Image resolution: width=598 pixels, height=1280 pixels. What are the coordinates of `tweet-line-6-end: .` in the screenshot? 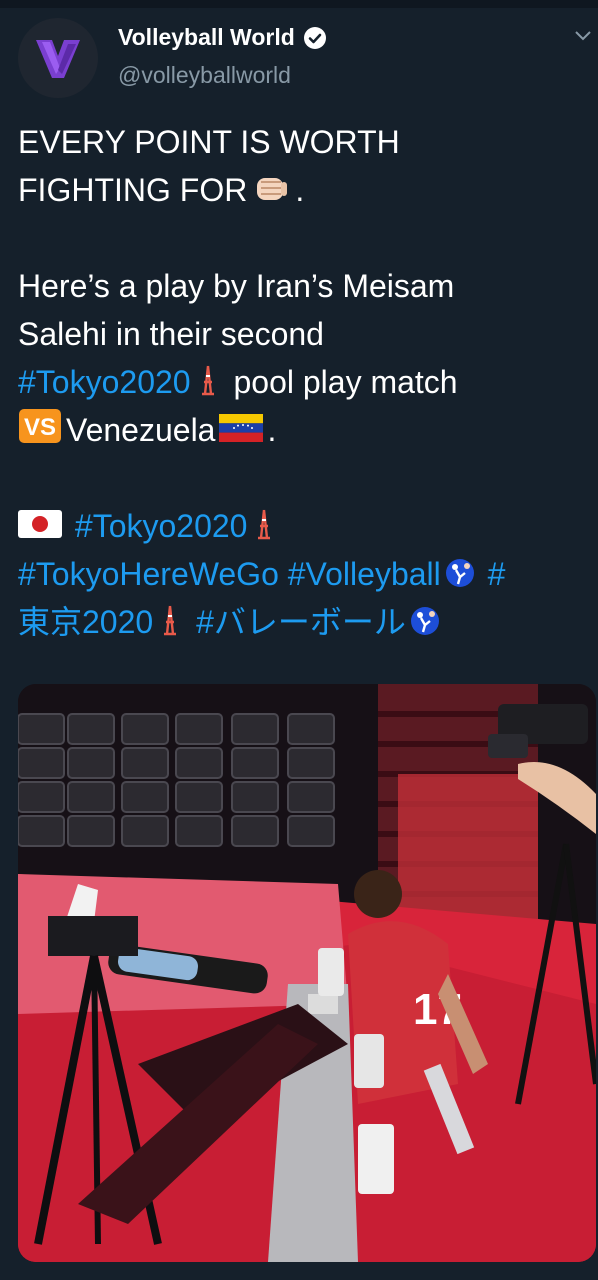 It's located at (272, 430).